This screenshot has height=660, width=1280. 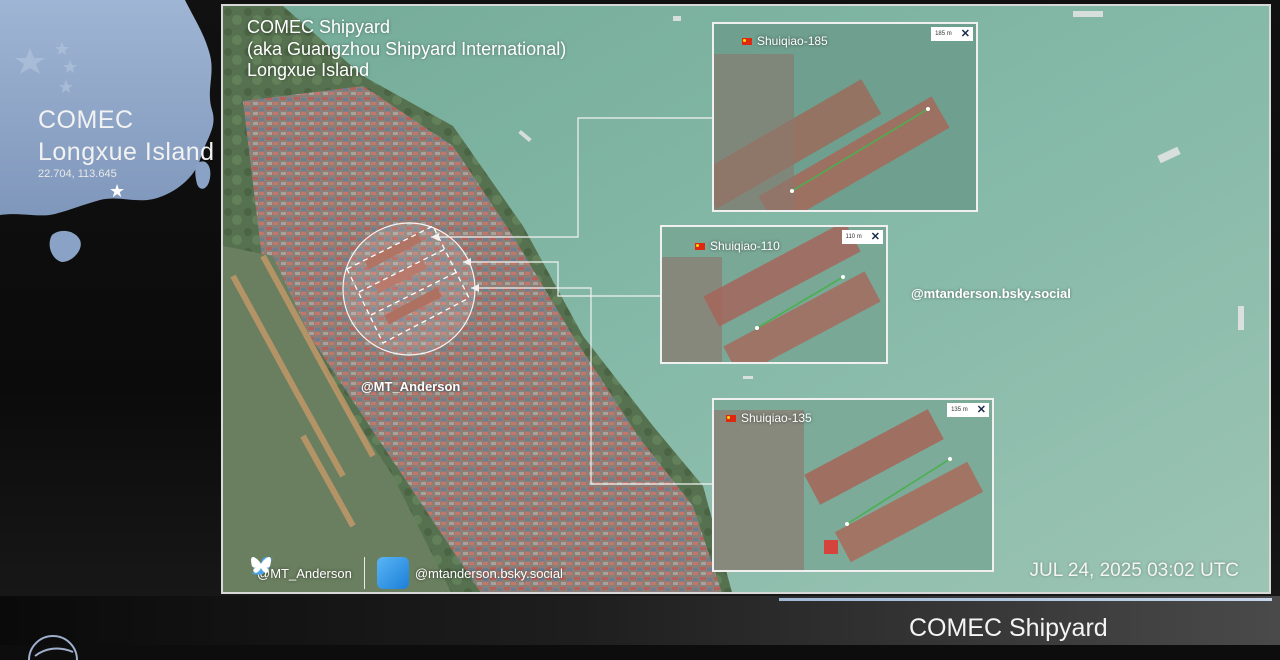 I want to click on emblem-logo, so click(x=53, y=647).